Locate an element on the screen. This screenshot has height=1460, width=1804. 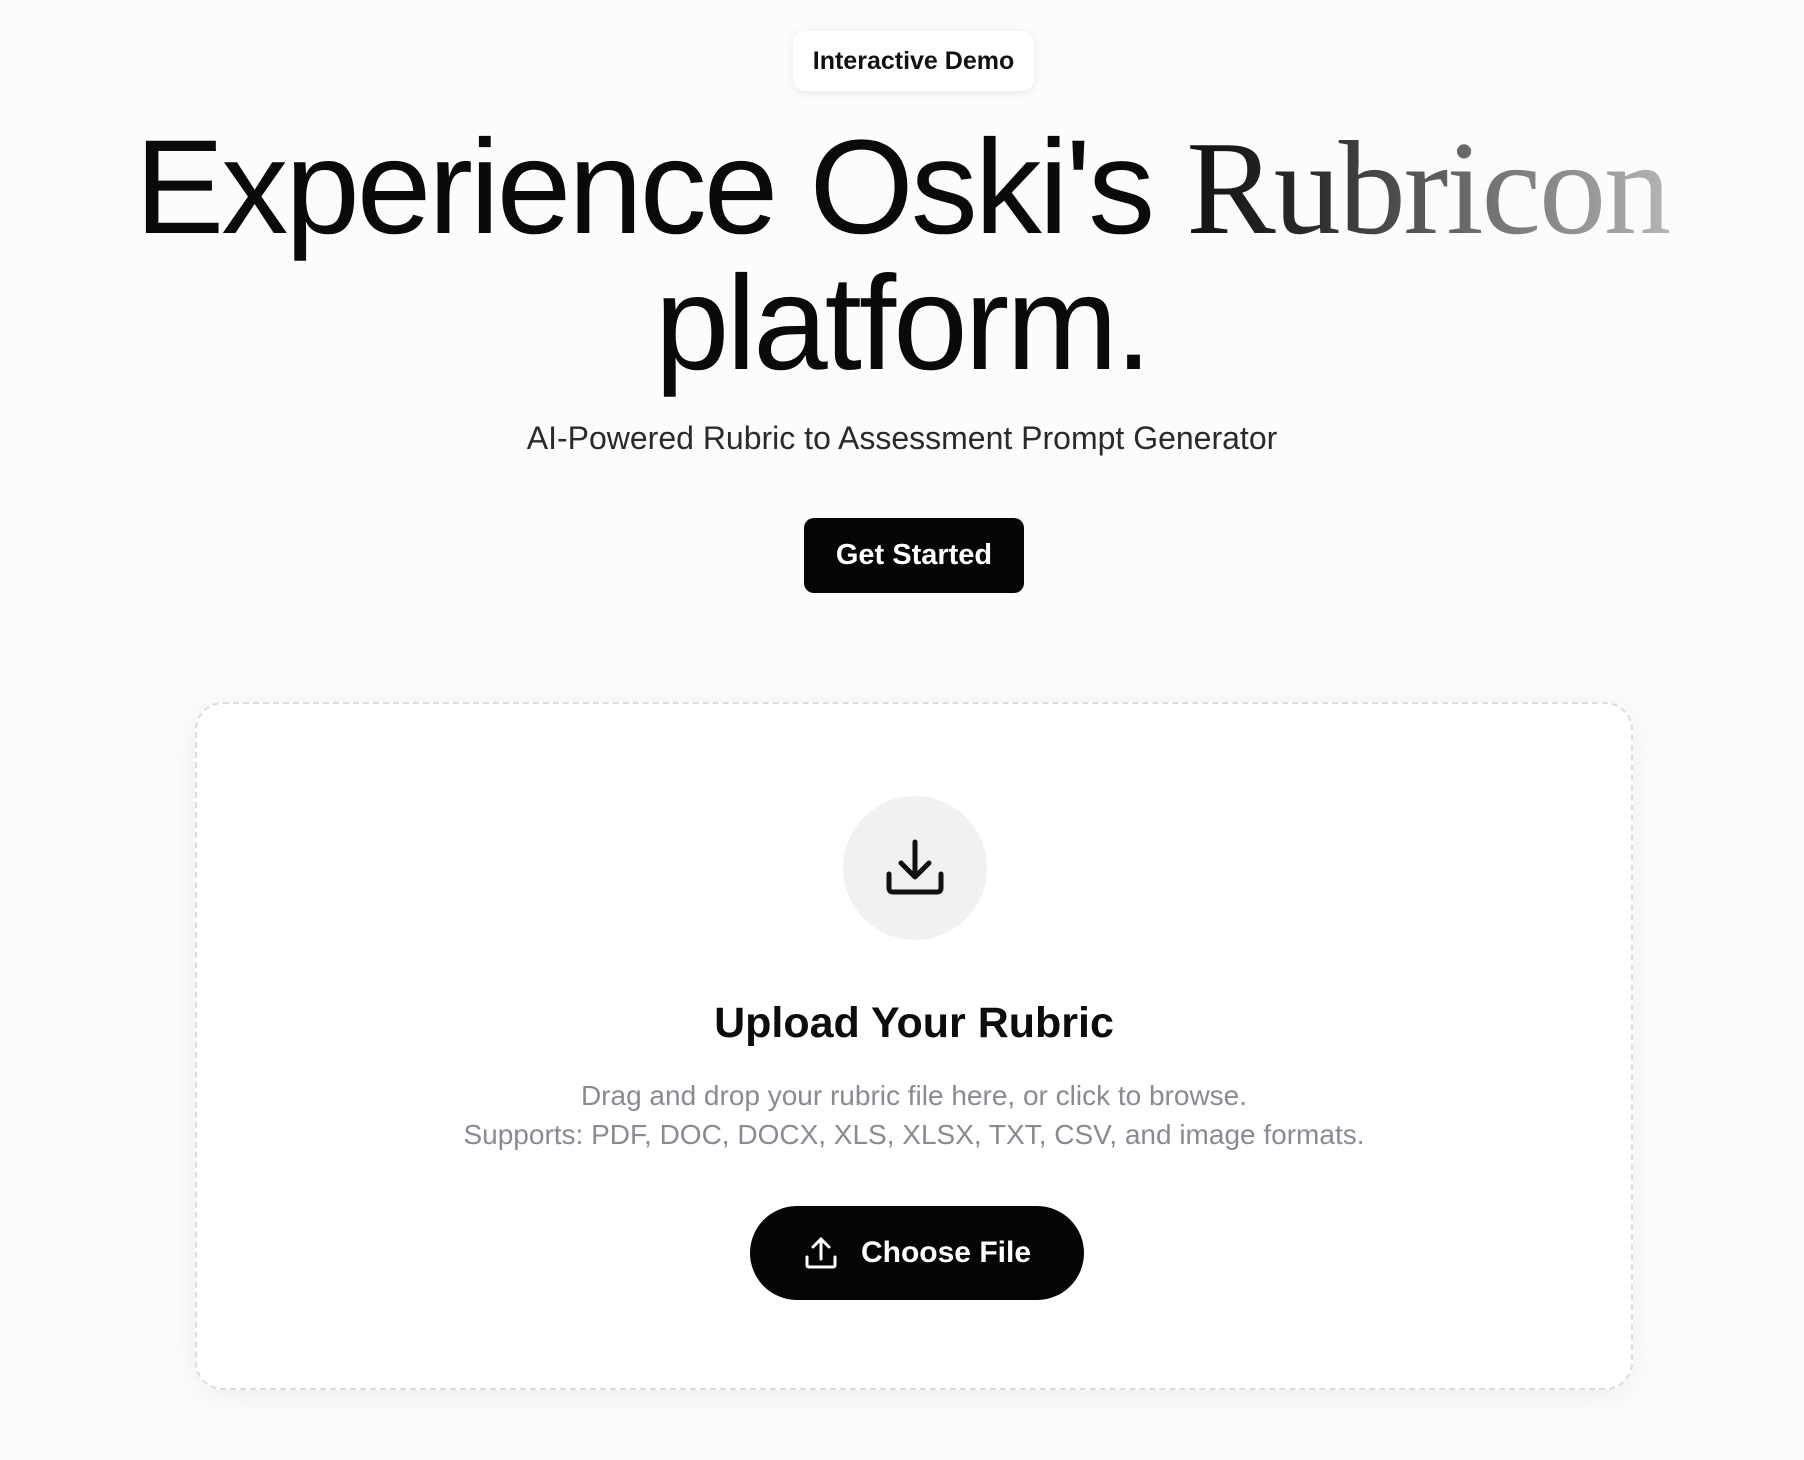
hero-title-part2: platform. is located at coordinates (903, 323).